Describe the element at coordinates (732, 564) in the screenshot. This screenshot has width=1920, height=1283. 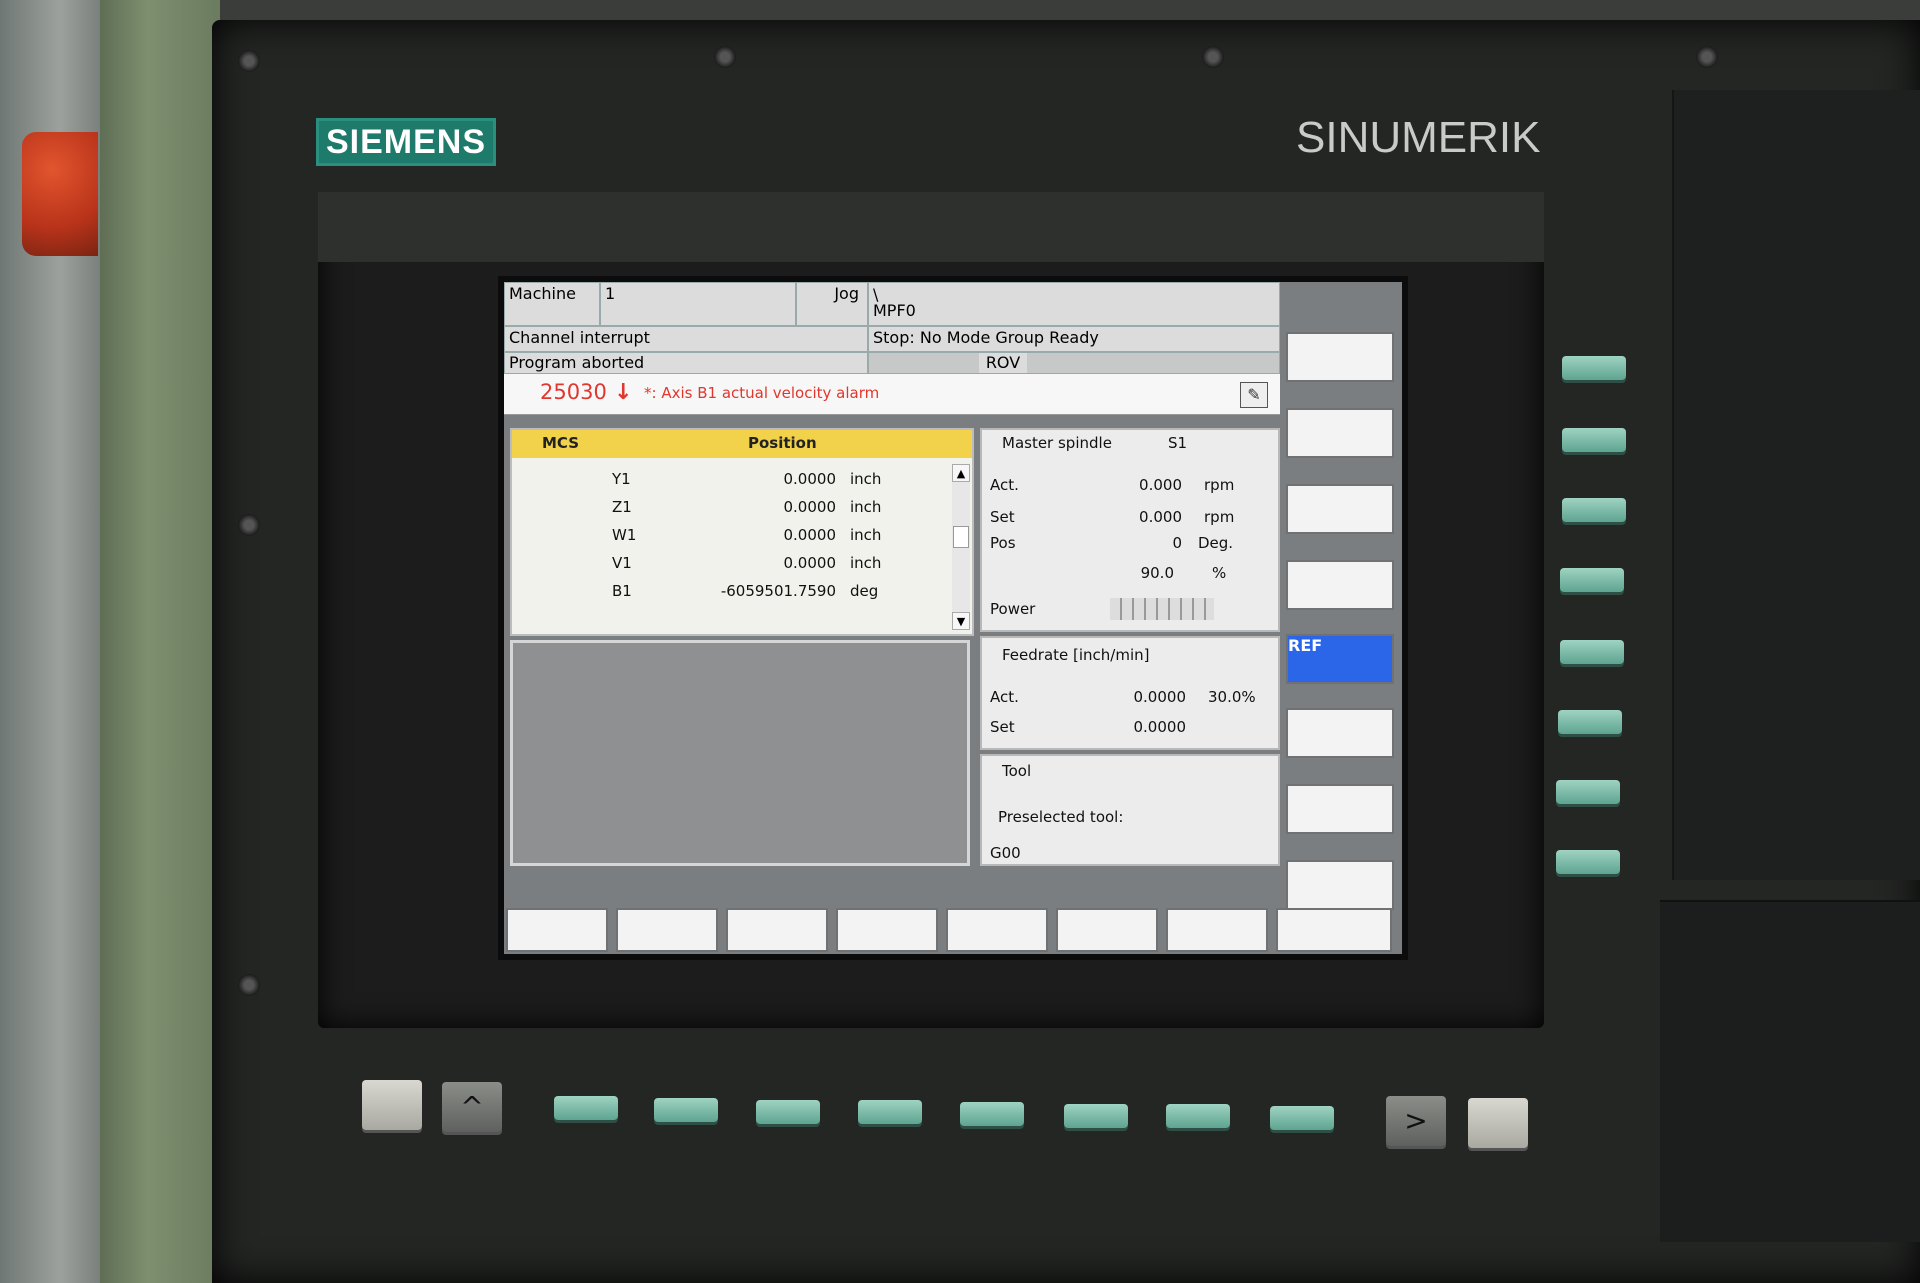
I see `axis-row: V1 0.0000 inch` at that location.